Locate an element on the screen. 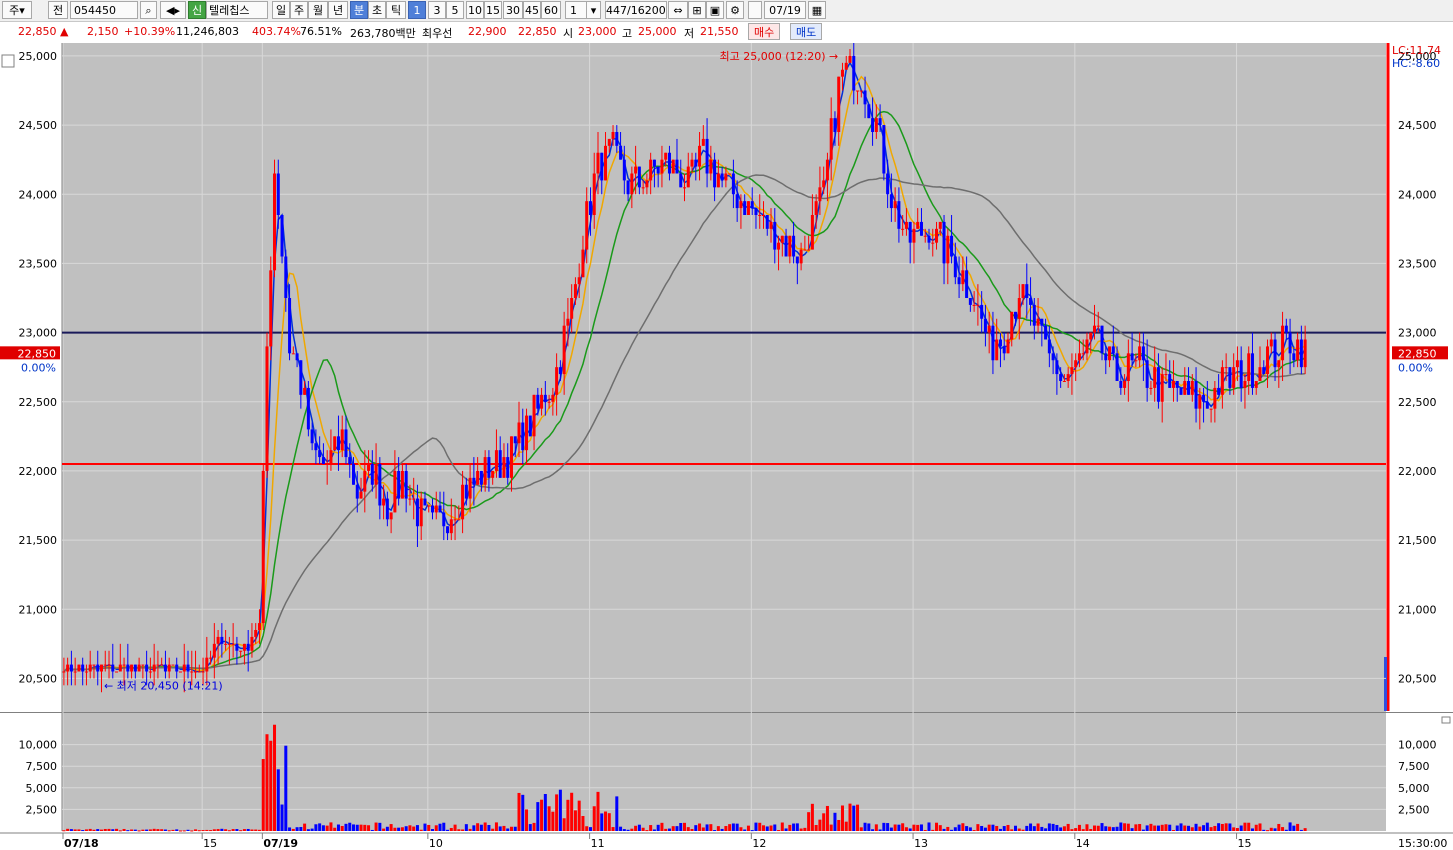 The image size is (1453, 850). sell-button: 매도 is located at coordinates (806, 31).